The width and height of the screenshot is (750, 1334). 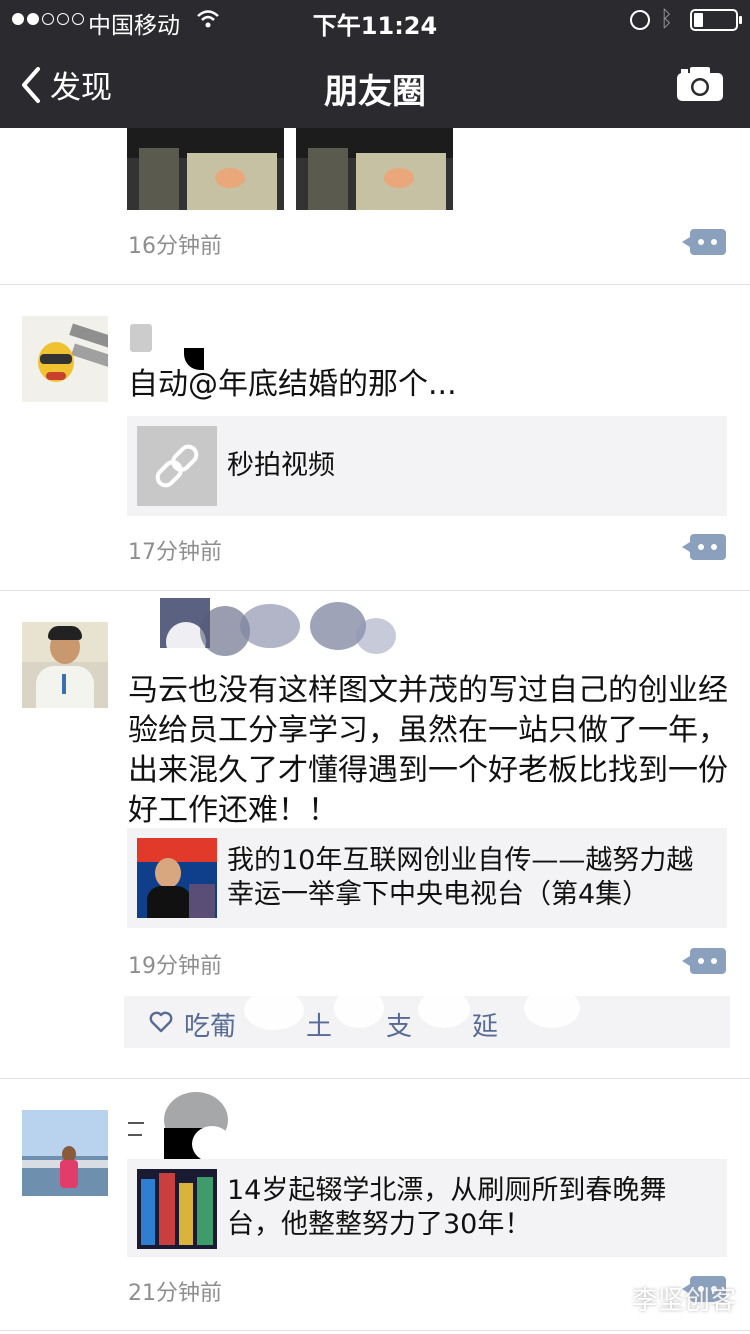 What do you see at coordinates (640, 20) in the screenshot?
I see `alarm-icon` at bounding box center [640, 20].